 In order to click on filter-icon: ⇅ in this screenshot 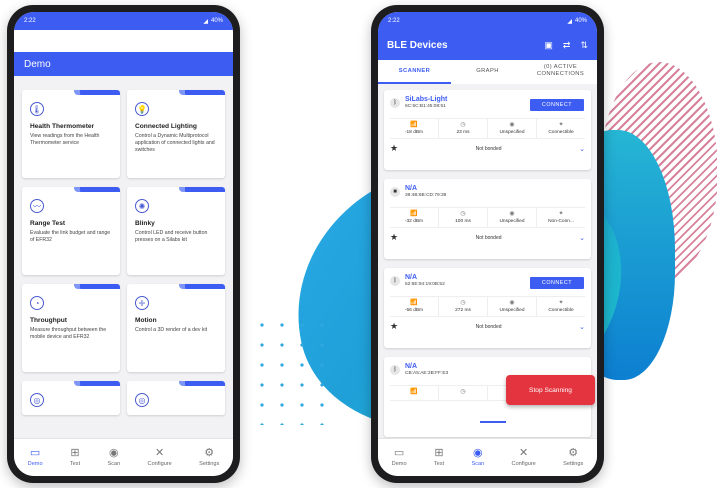, I will do `click(584, 45)`.